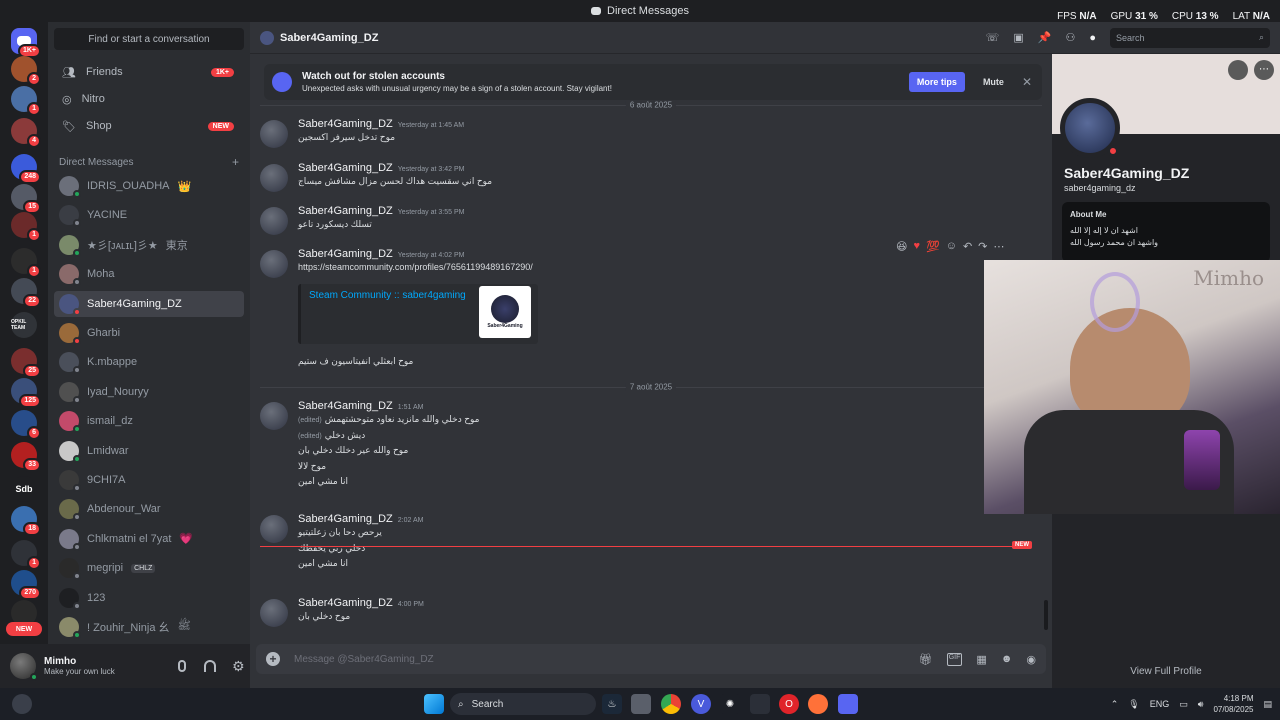  What do you see at coordinates (149, 333) in the screenshot?
I see `dm-item: Gharbi` at bounding box center [149, 333].